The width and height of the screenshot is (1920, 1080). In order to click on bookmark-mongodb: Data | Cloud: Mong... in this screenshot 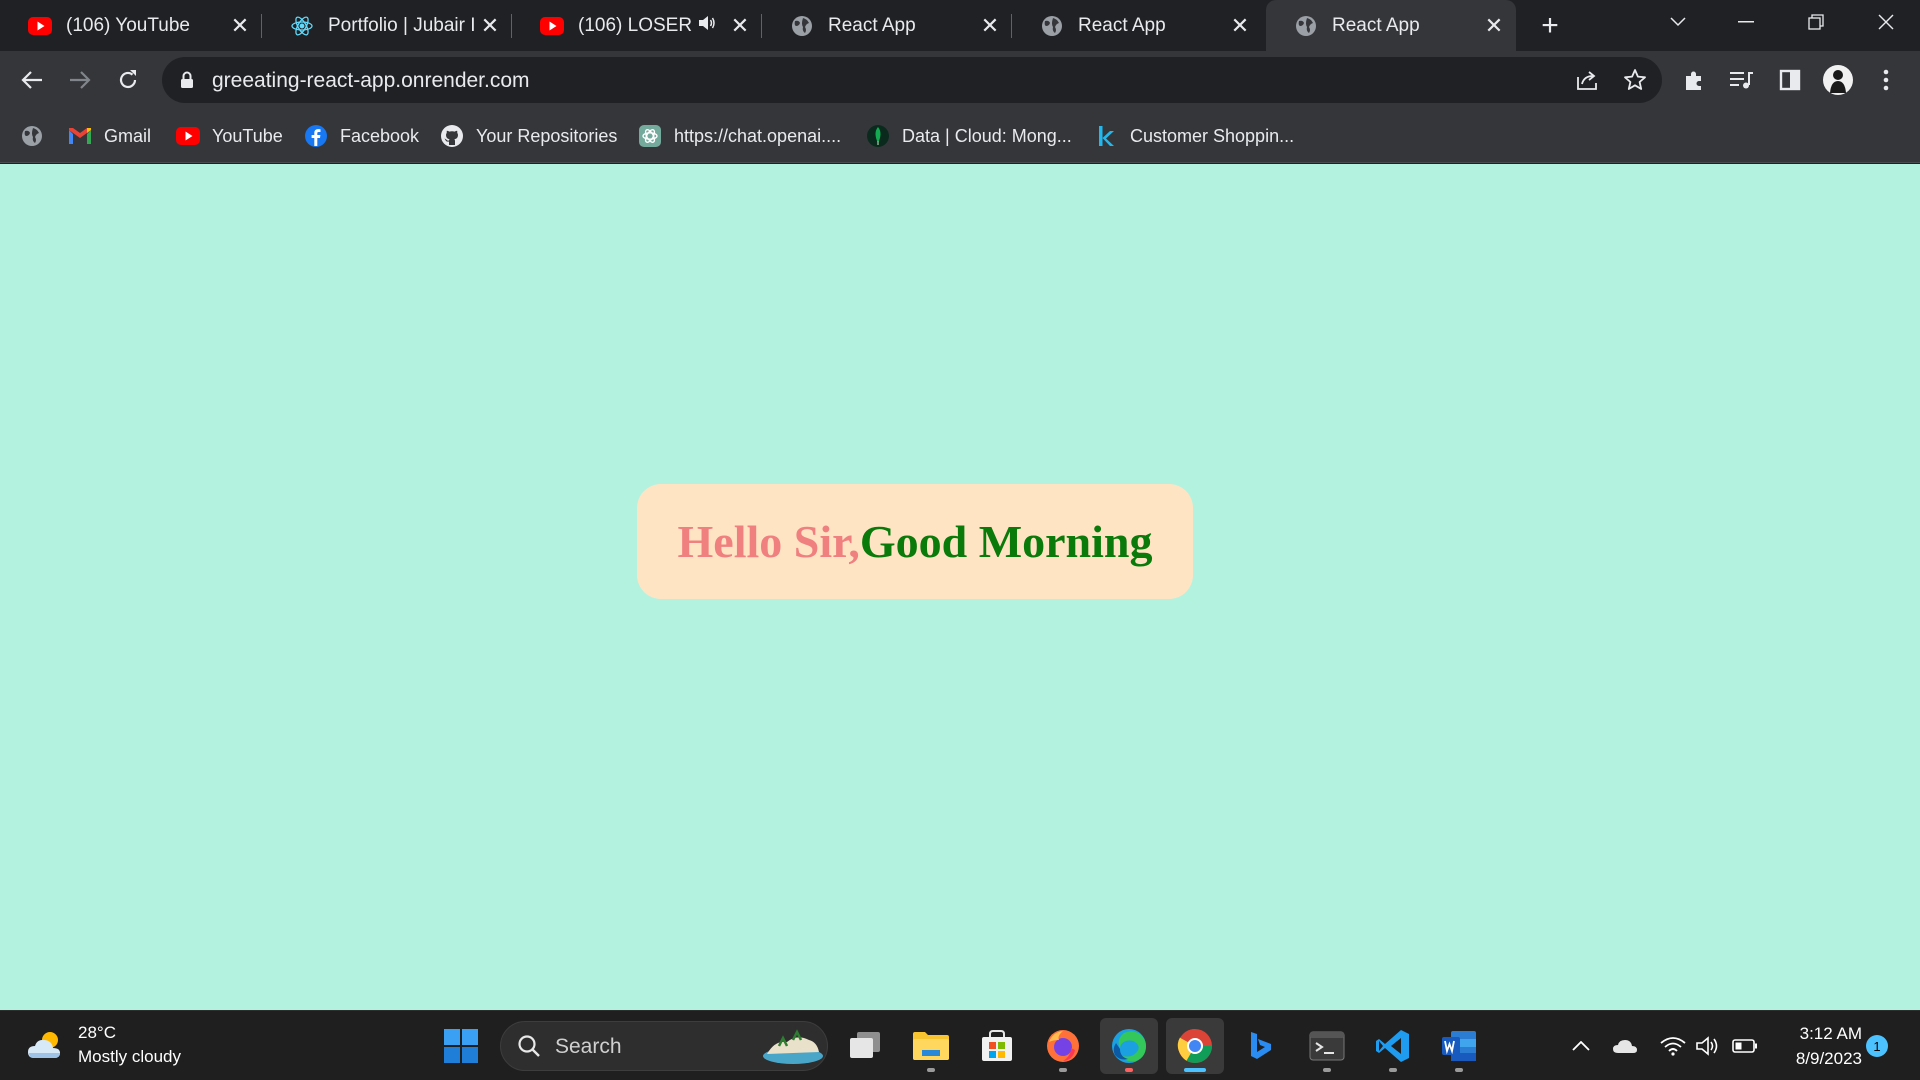, I will do `click(969, 136)`.